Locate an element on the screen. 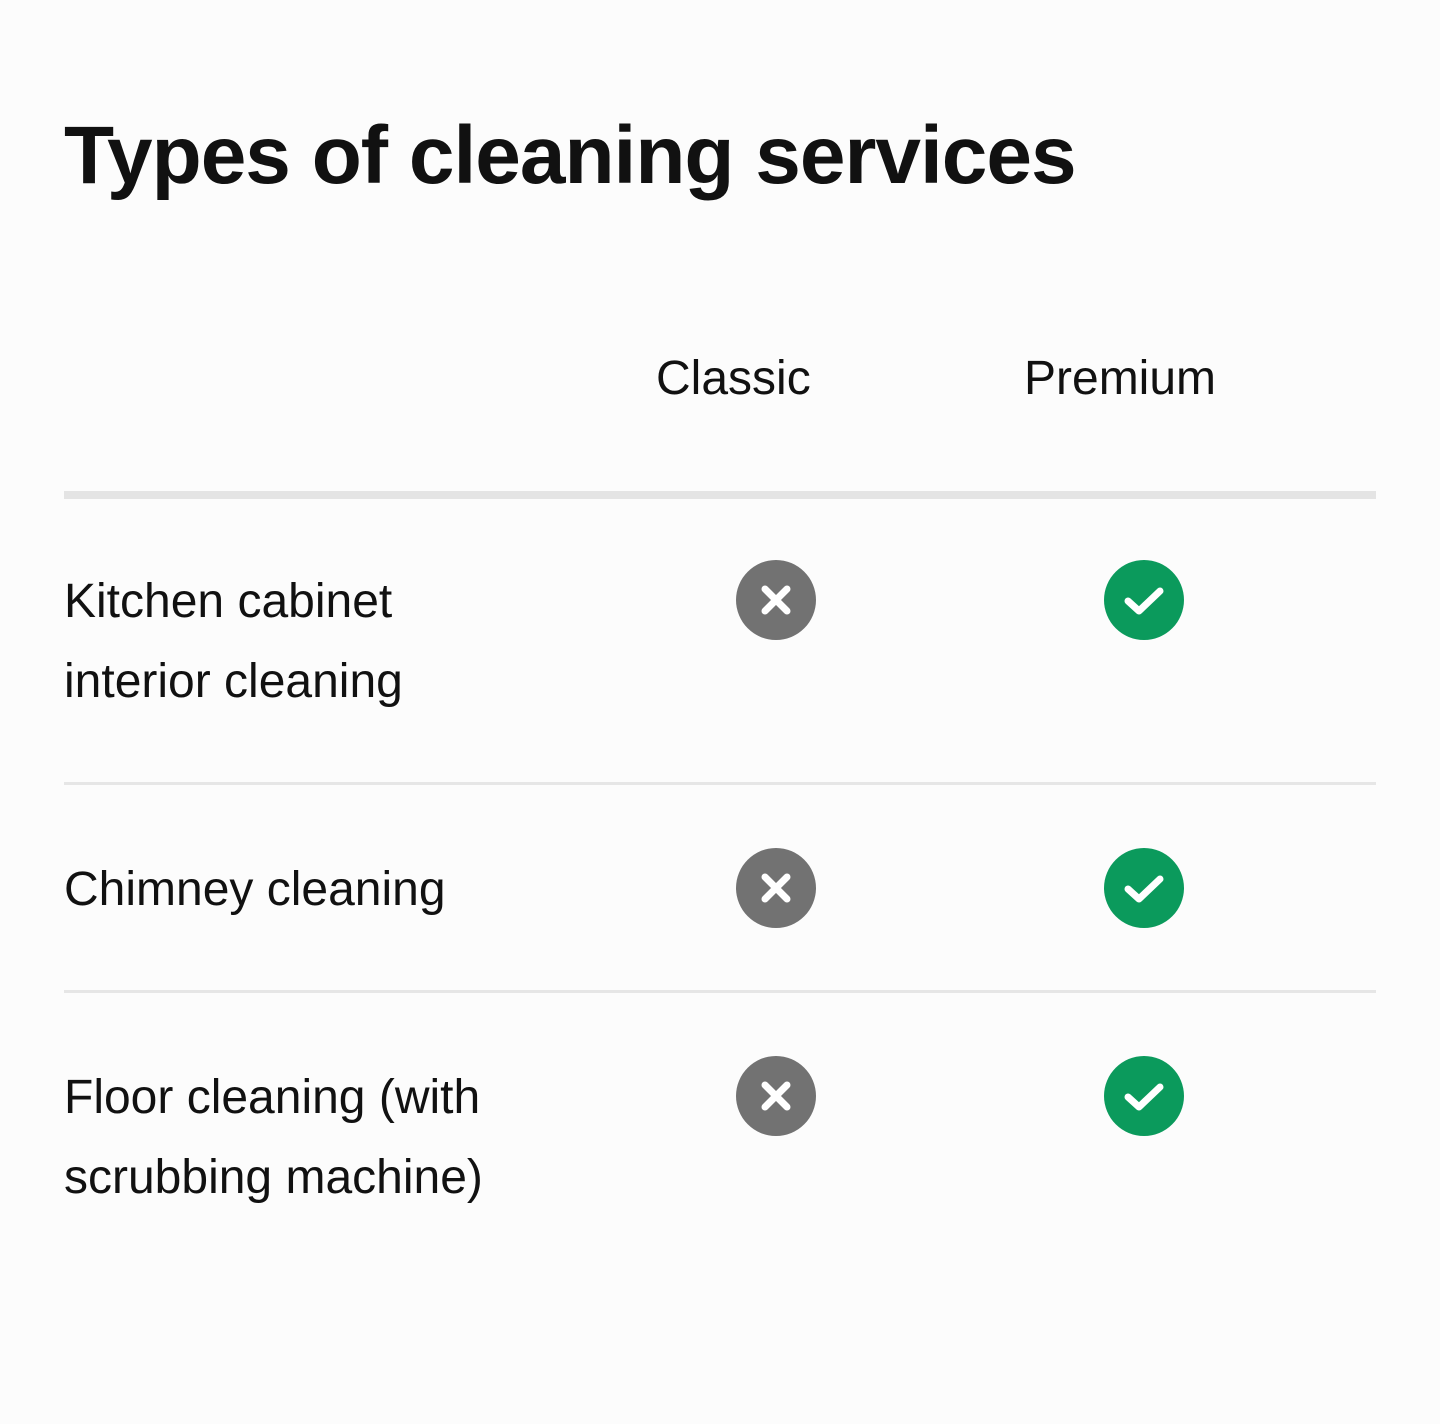 This screenshot has width=1440, height=1424. row-label-floor-cleaning: Floor cleaning (with scrubbing machine) is located at coordinates (273, 1137).